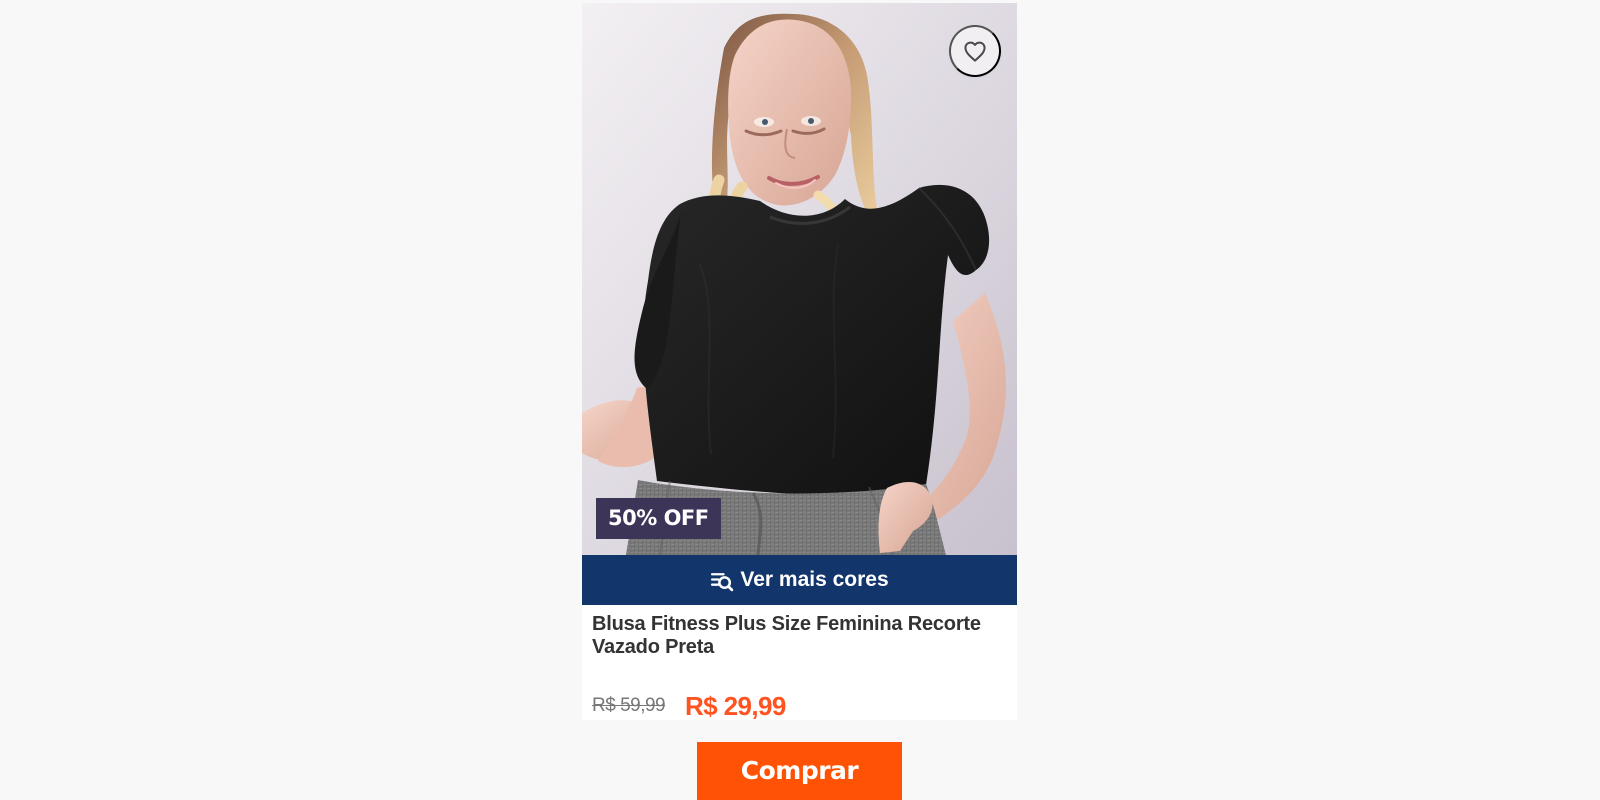 This screenshot has width=1600, height=800. I want to click on favorite-button, so click(975, 51).